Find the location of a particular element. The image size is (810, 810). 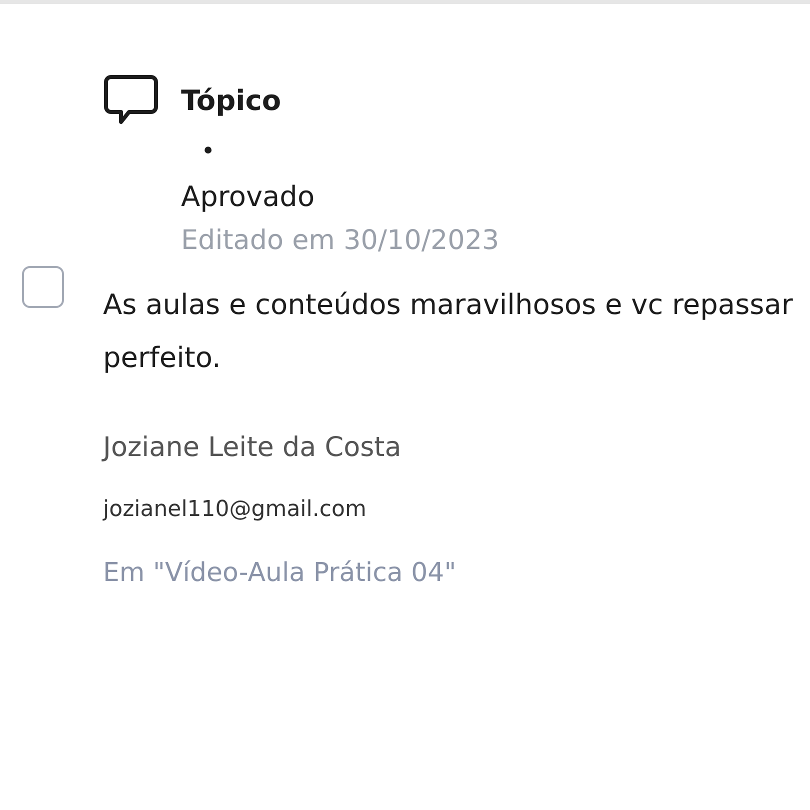

speech-bubble-icon is located at coordinates (131, 100).